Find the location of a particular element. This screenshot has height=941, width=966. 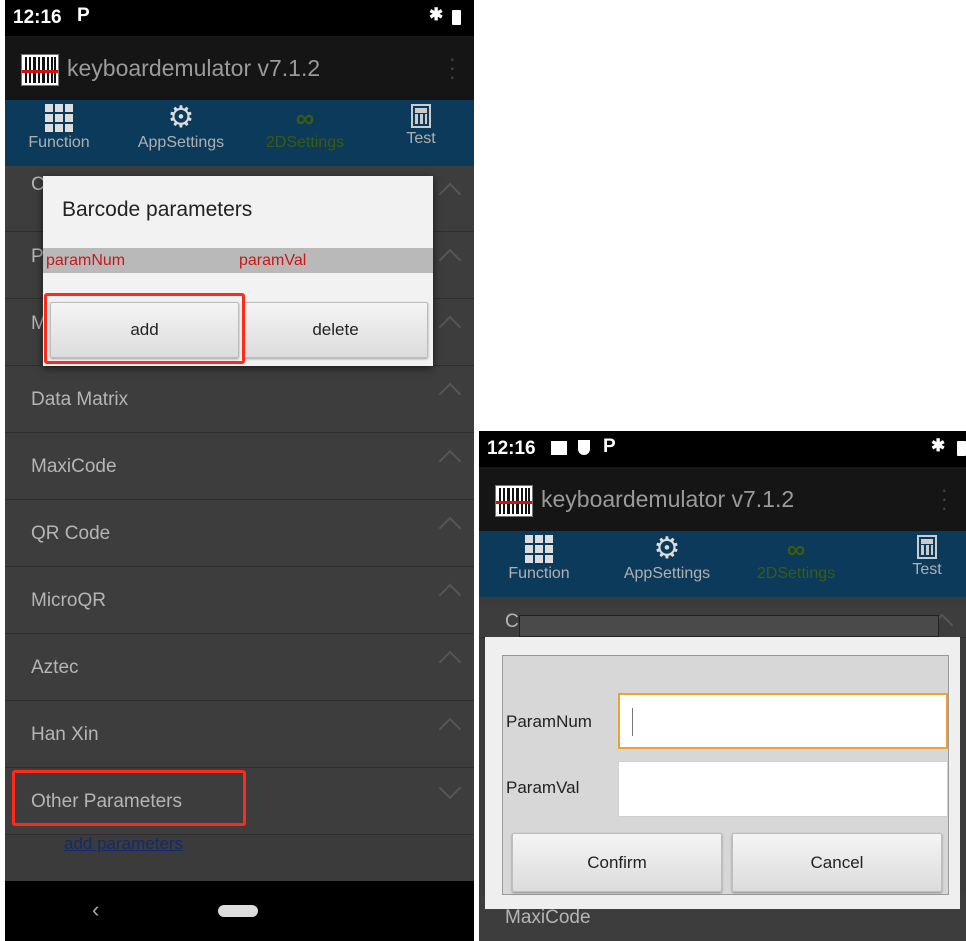

highlight-box-other-parameters is located at coordinates (129, 798).